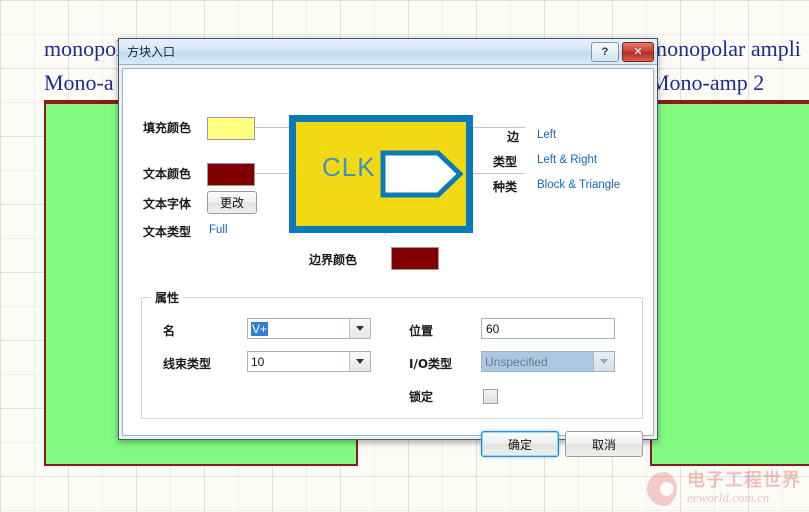 The image size is (809, 512). Describe the element at coordinates (421, 331) in the screenshot. I see `label-position: 位置` at that location.